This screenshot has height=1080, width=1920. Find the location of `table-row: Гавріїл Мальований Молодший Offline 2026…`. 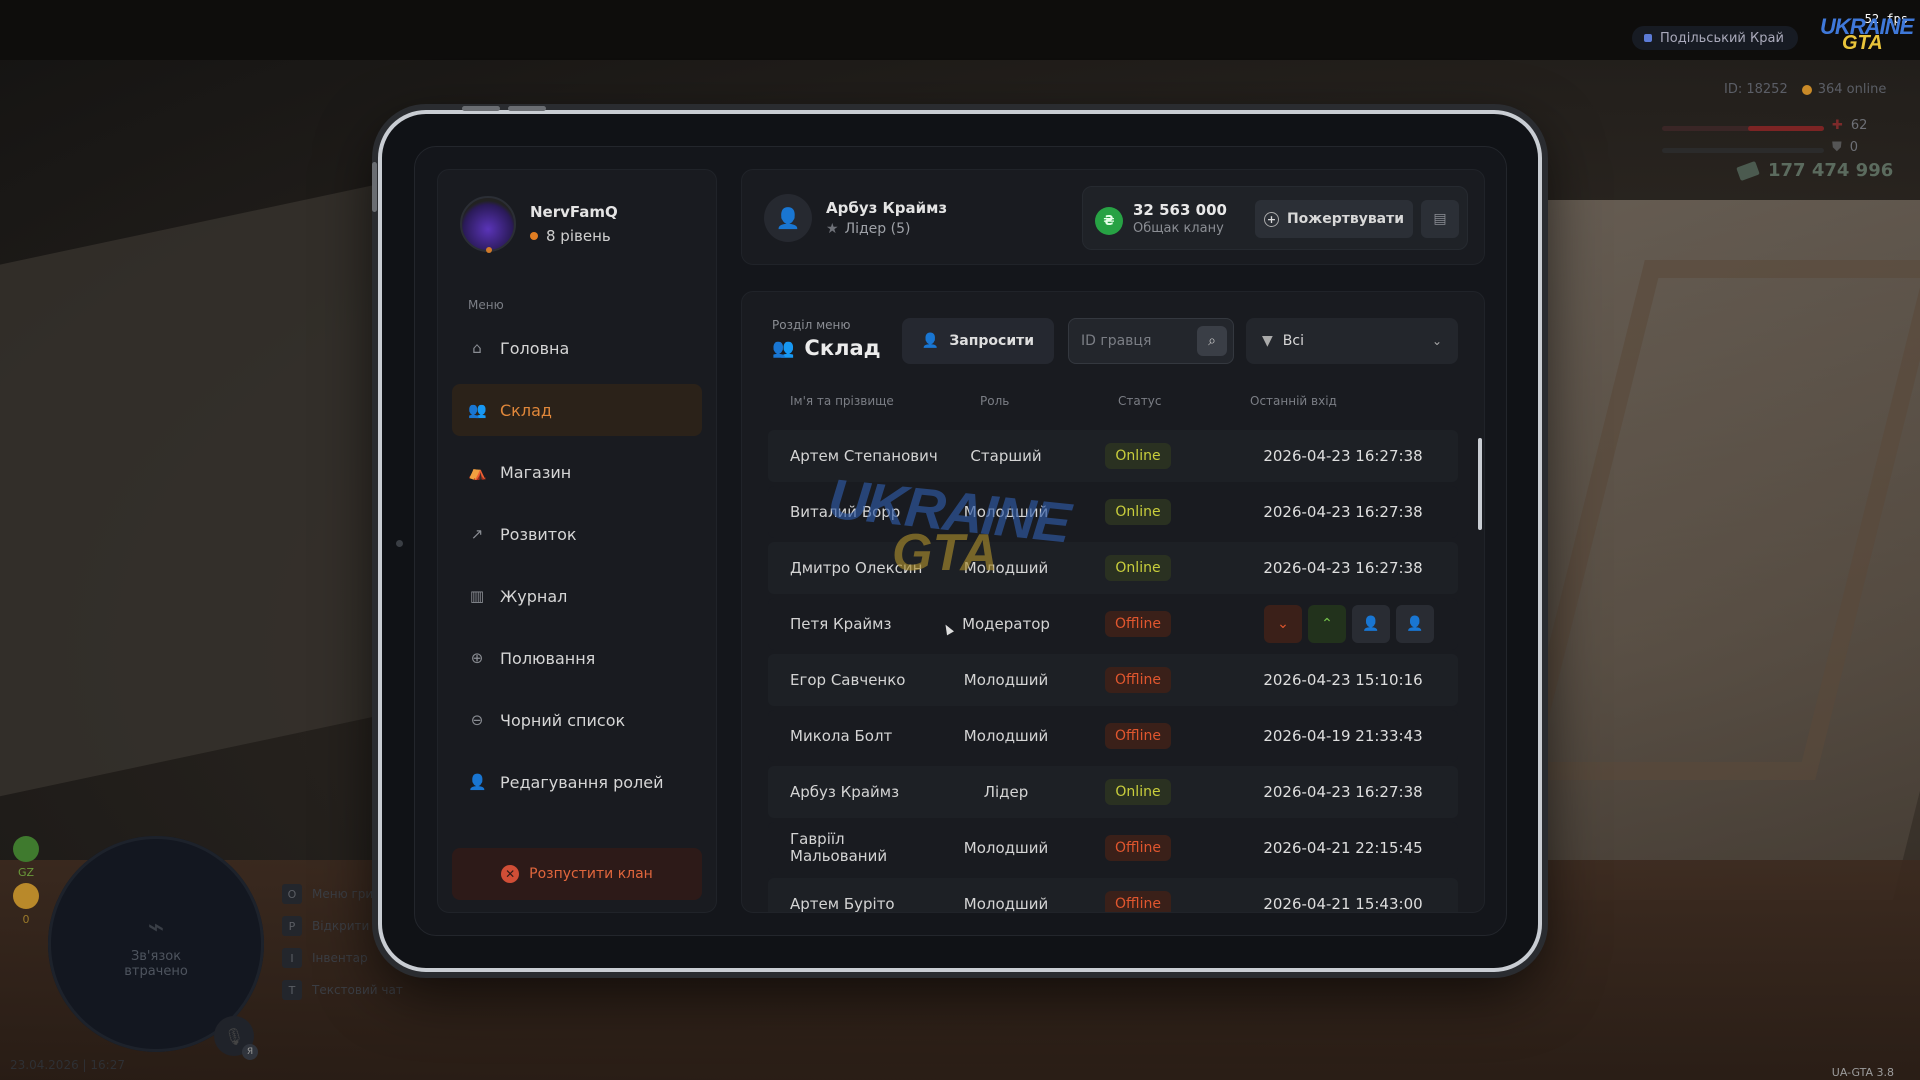

table-row: Гавріїл Мальований Молодший Offline 2026… is located at coordinates (1113, 848).